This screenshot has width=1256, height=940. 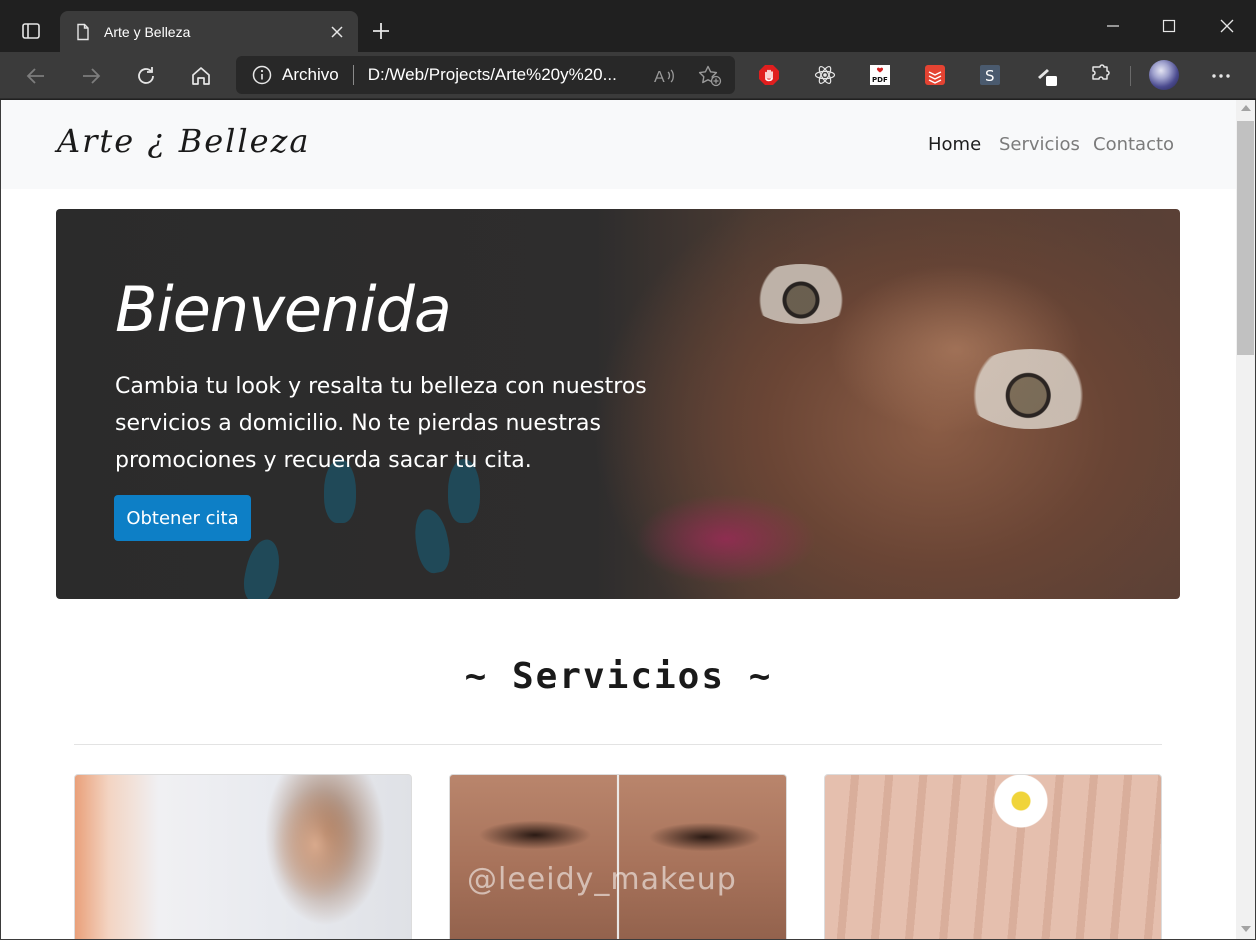 What do you see at coordinates (184, 141) in the screenshot?
I see `site-brand: Arte ¿ Belleza` at bounding box center [184, 141].